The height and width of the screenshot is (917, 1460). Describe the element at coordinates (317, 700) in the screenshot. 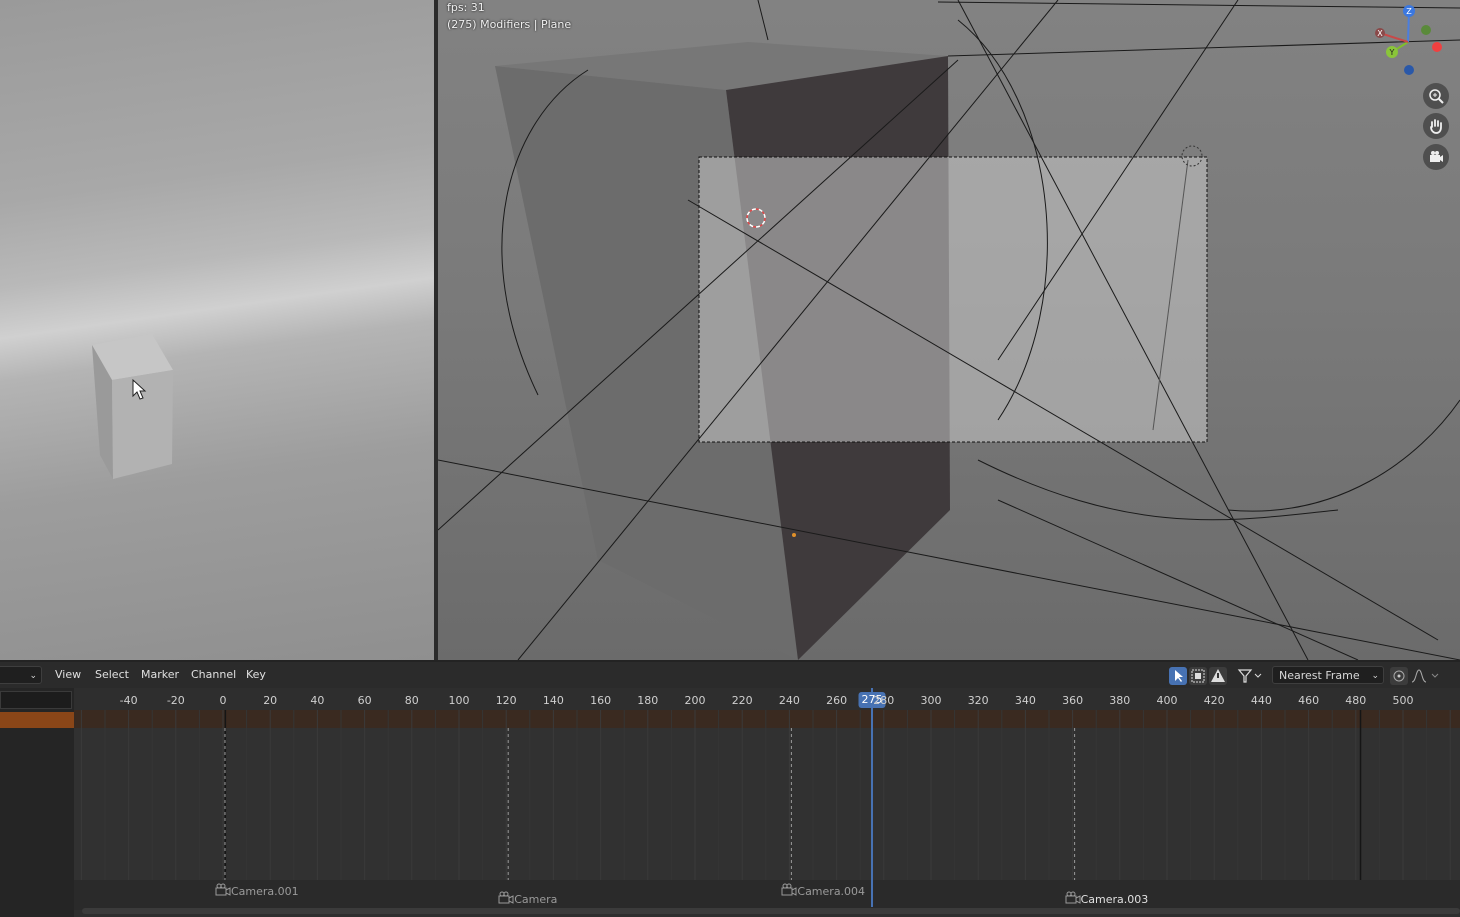

I see `ruler-tick-label: 40` at that location.